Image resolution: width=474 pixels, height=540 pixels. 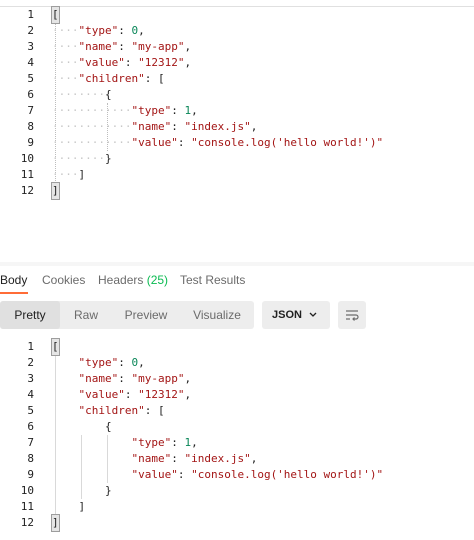 I want to click on response-tabs: Body Cookies Headers (25) Test Results, so click(x=237, y=283).